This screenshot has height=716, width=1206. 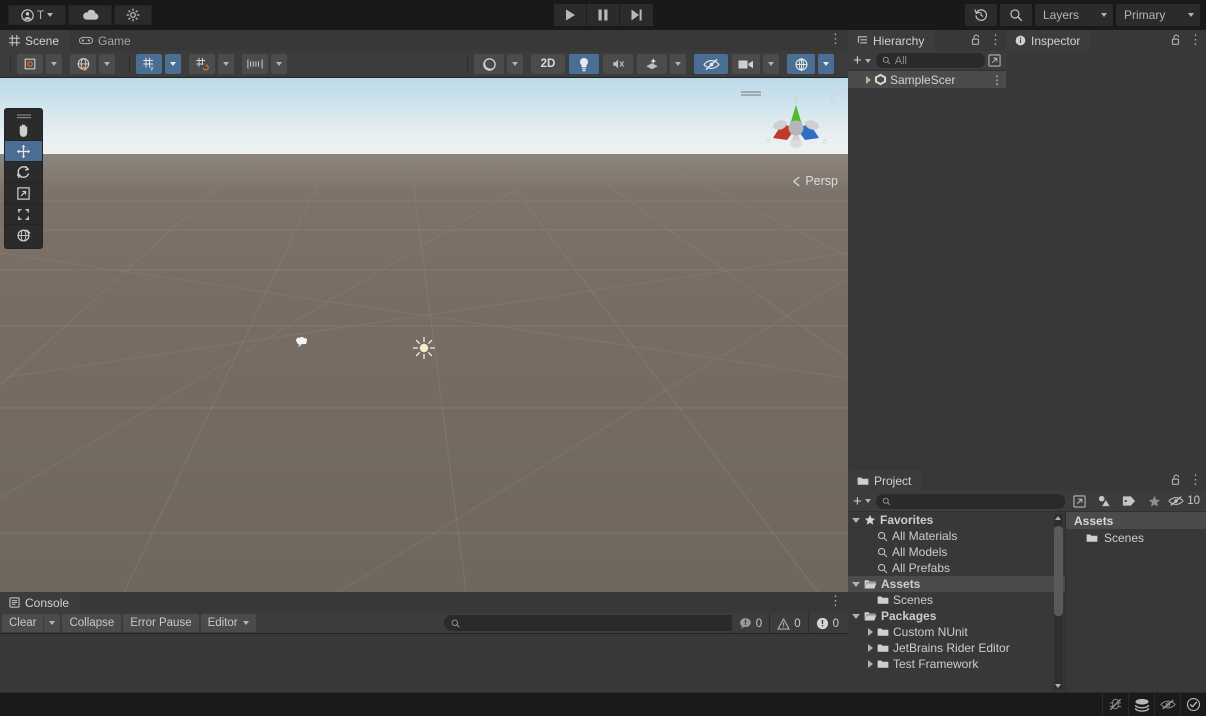 What do you see at coordinates (956, 632) in the screenshot?
I see `project-tree-item: Custom NUnit` at bounding box center [956, 632].